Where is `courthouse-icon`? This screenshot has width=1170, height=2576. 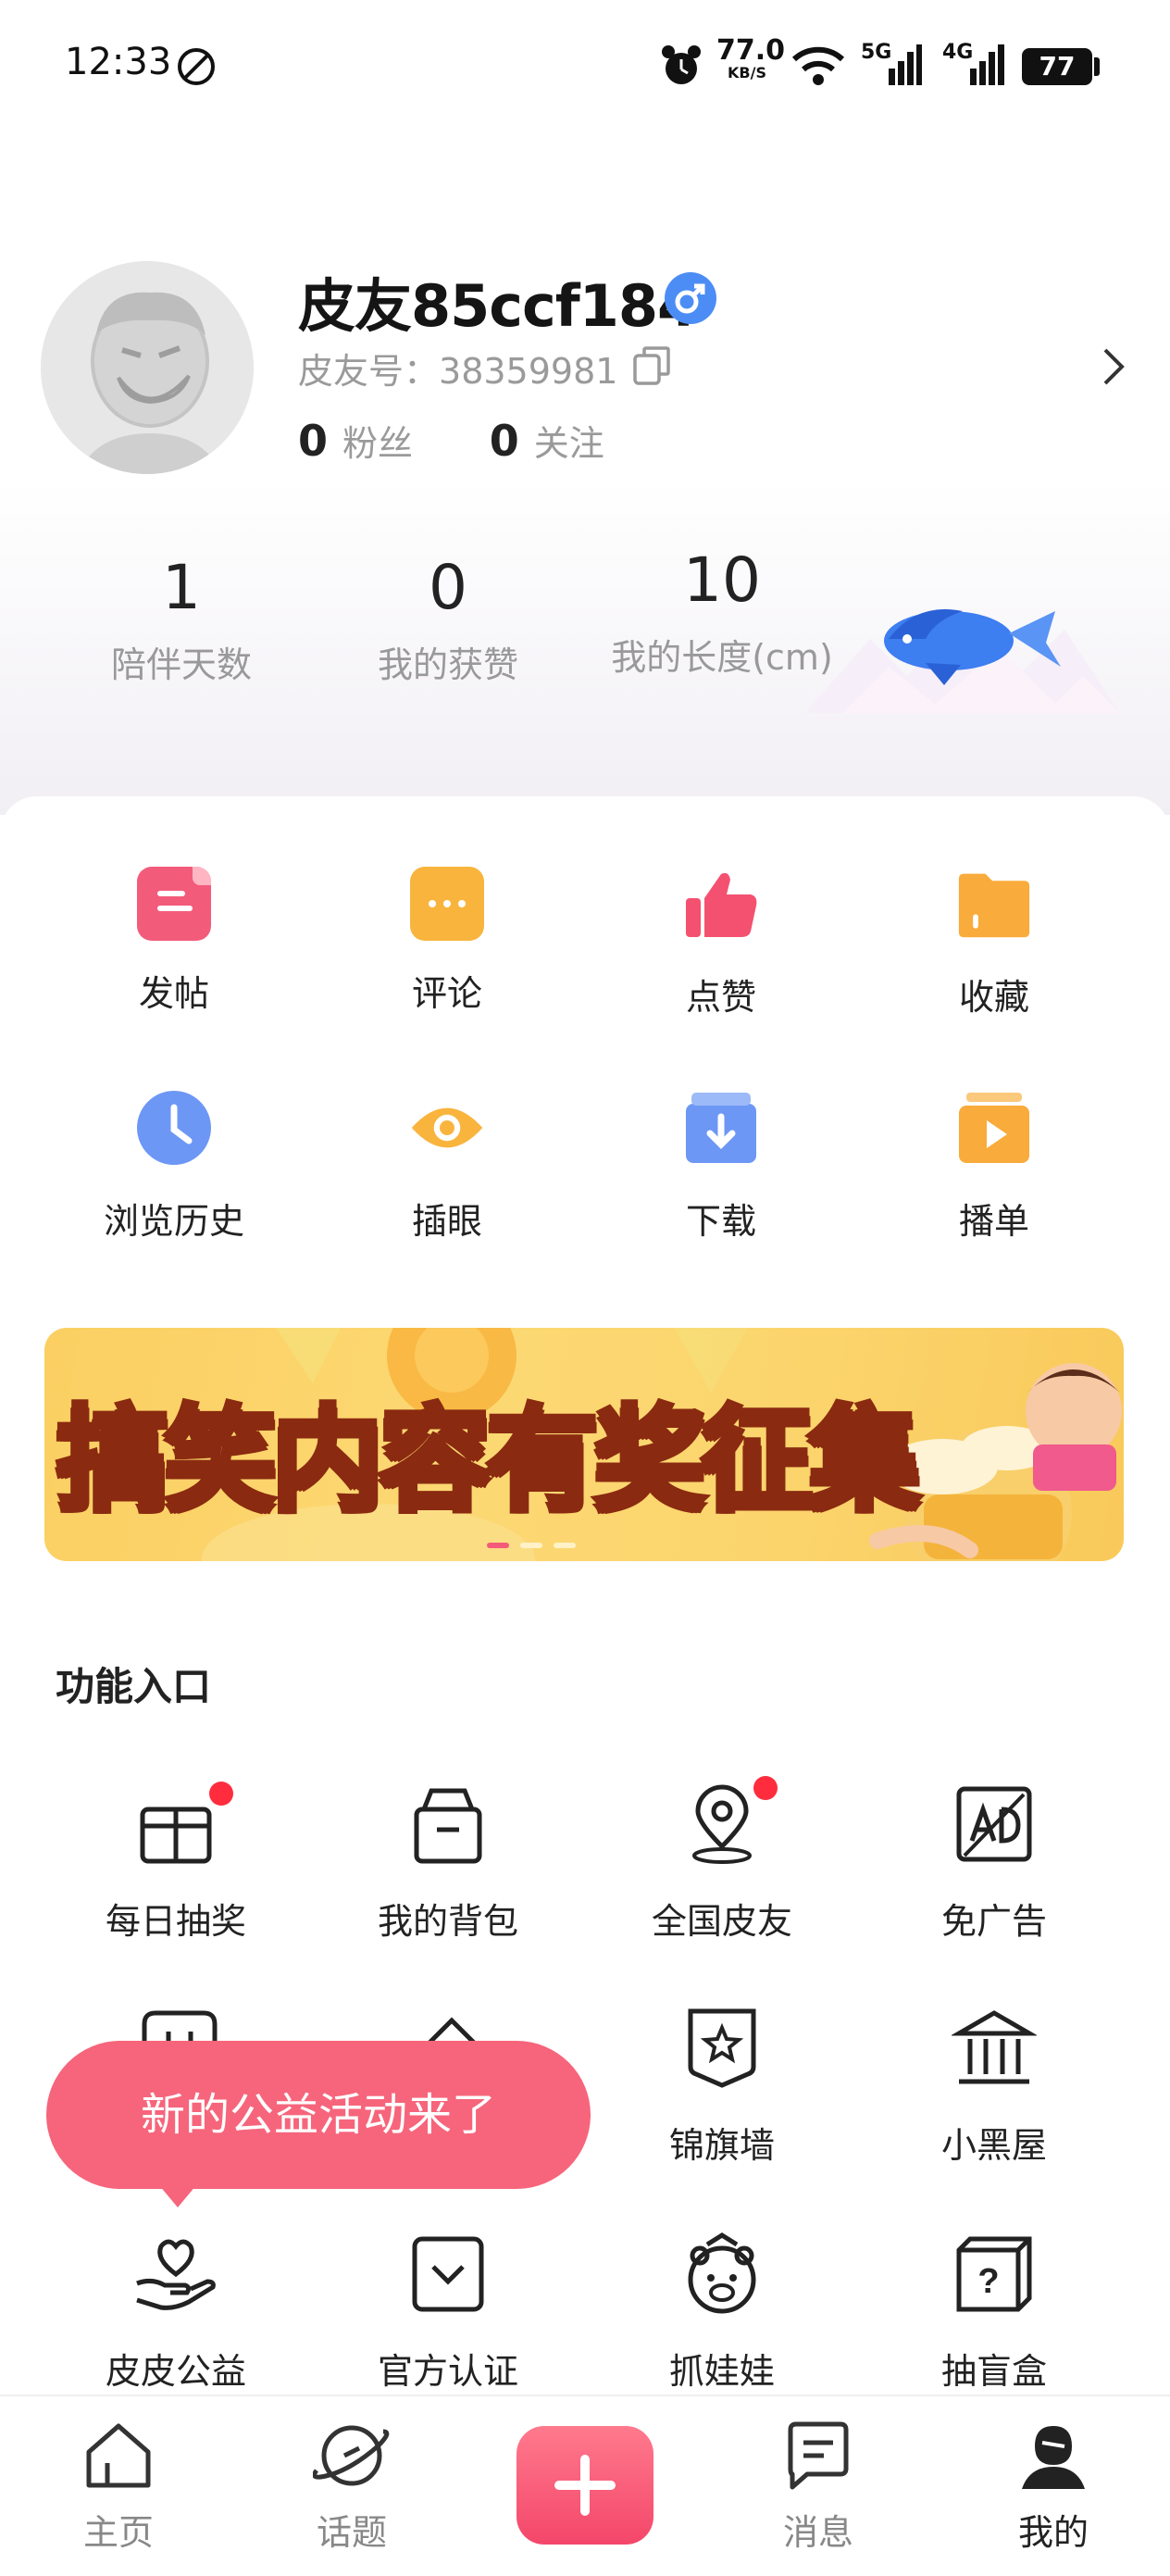
courthouse-icon is located at coordinates (994, 2047).